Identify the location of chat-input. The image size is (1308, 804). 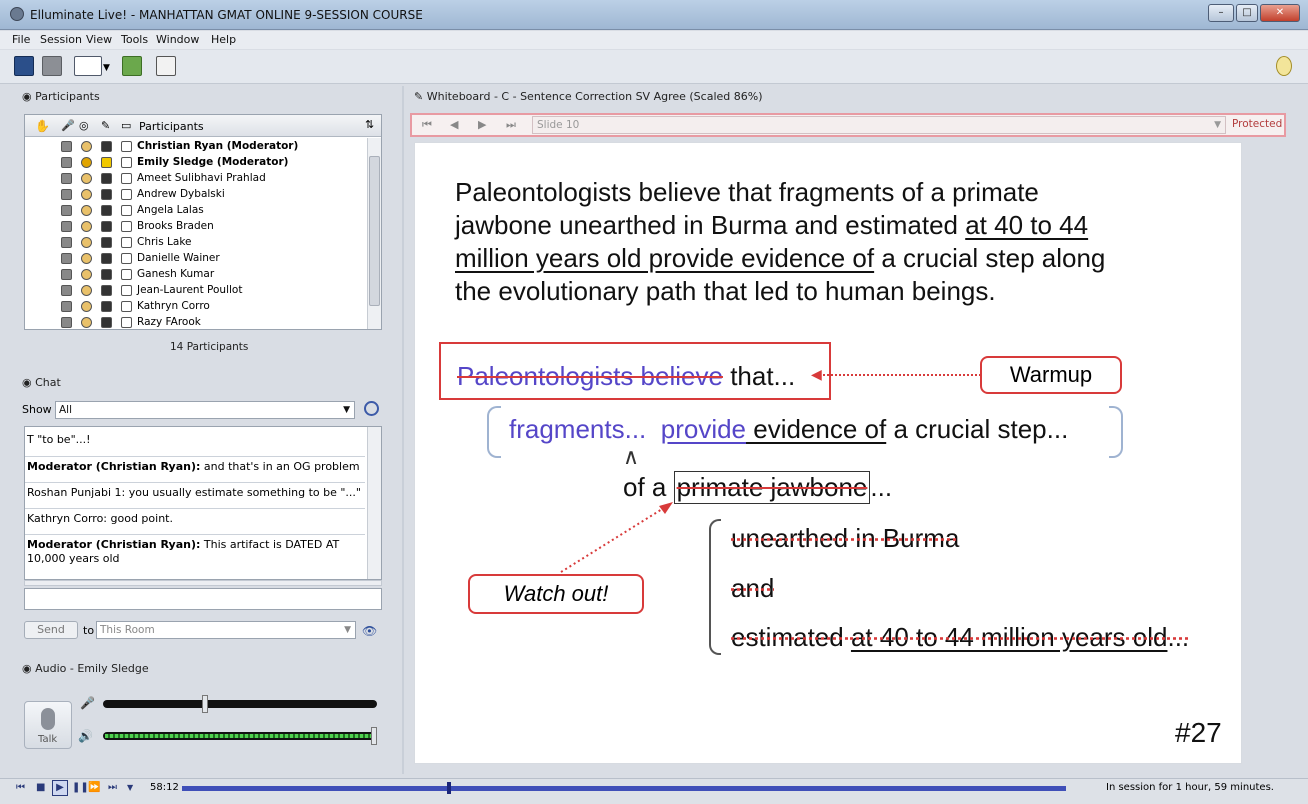
(203, 599).